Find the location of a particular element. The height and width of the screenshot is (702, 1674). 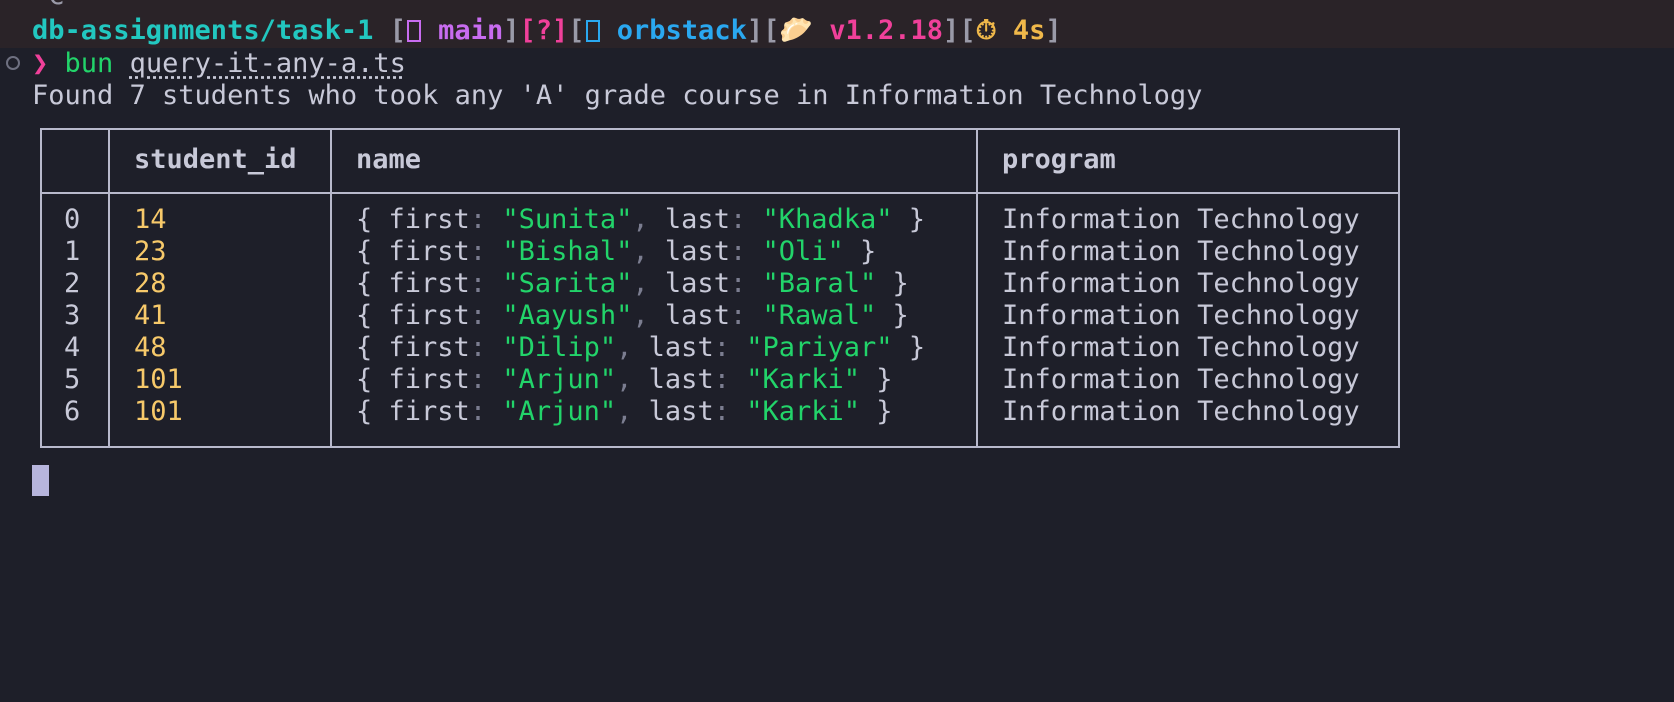

docker-context: orbstack is located at coordinates (681, 30).